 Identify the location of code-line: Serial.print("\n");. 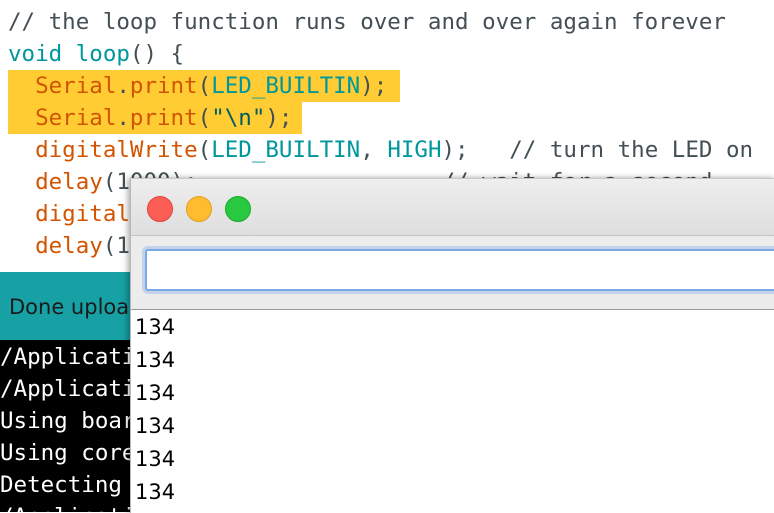
(150, 118).